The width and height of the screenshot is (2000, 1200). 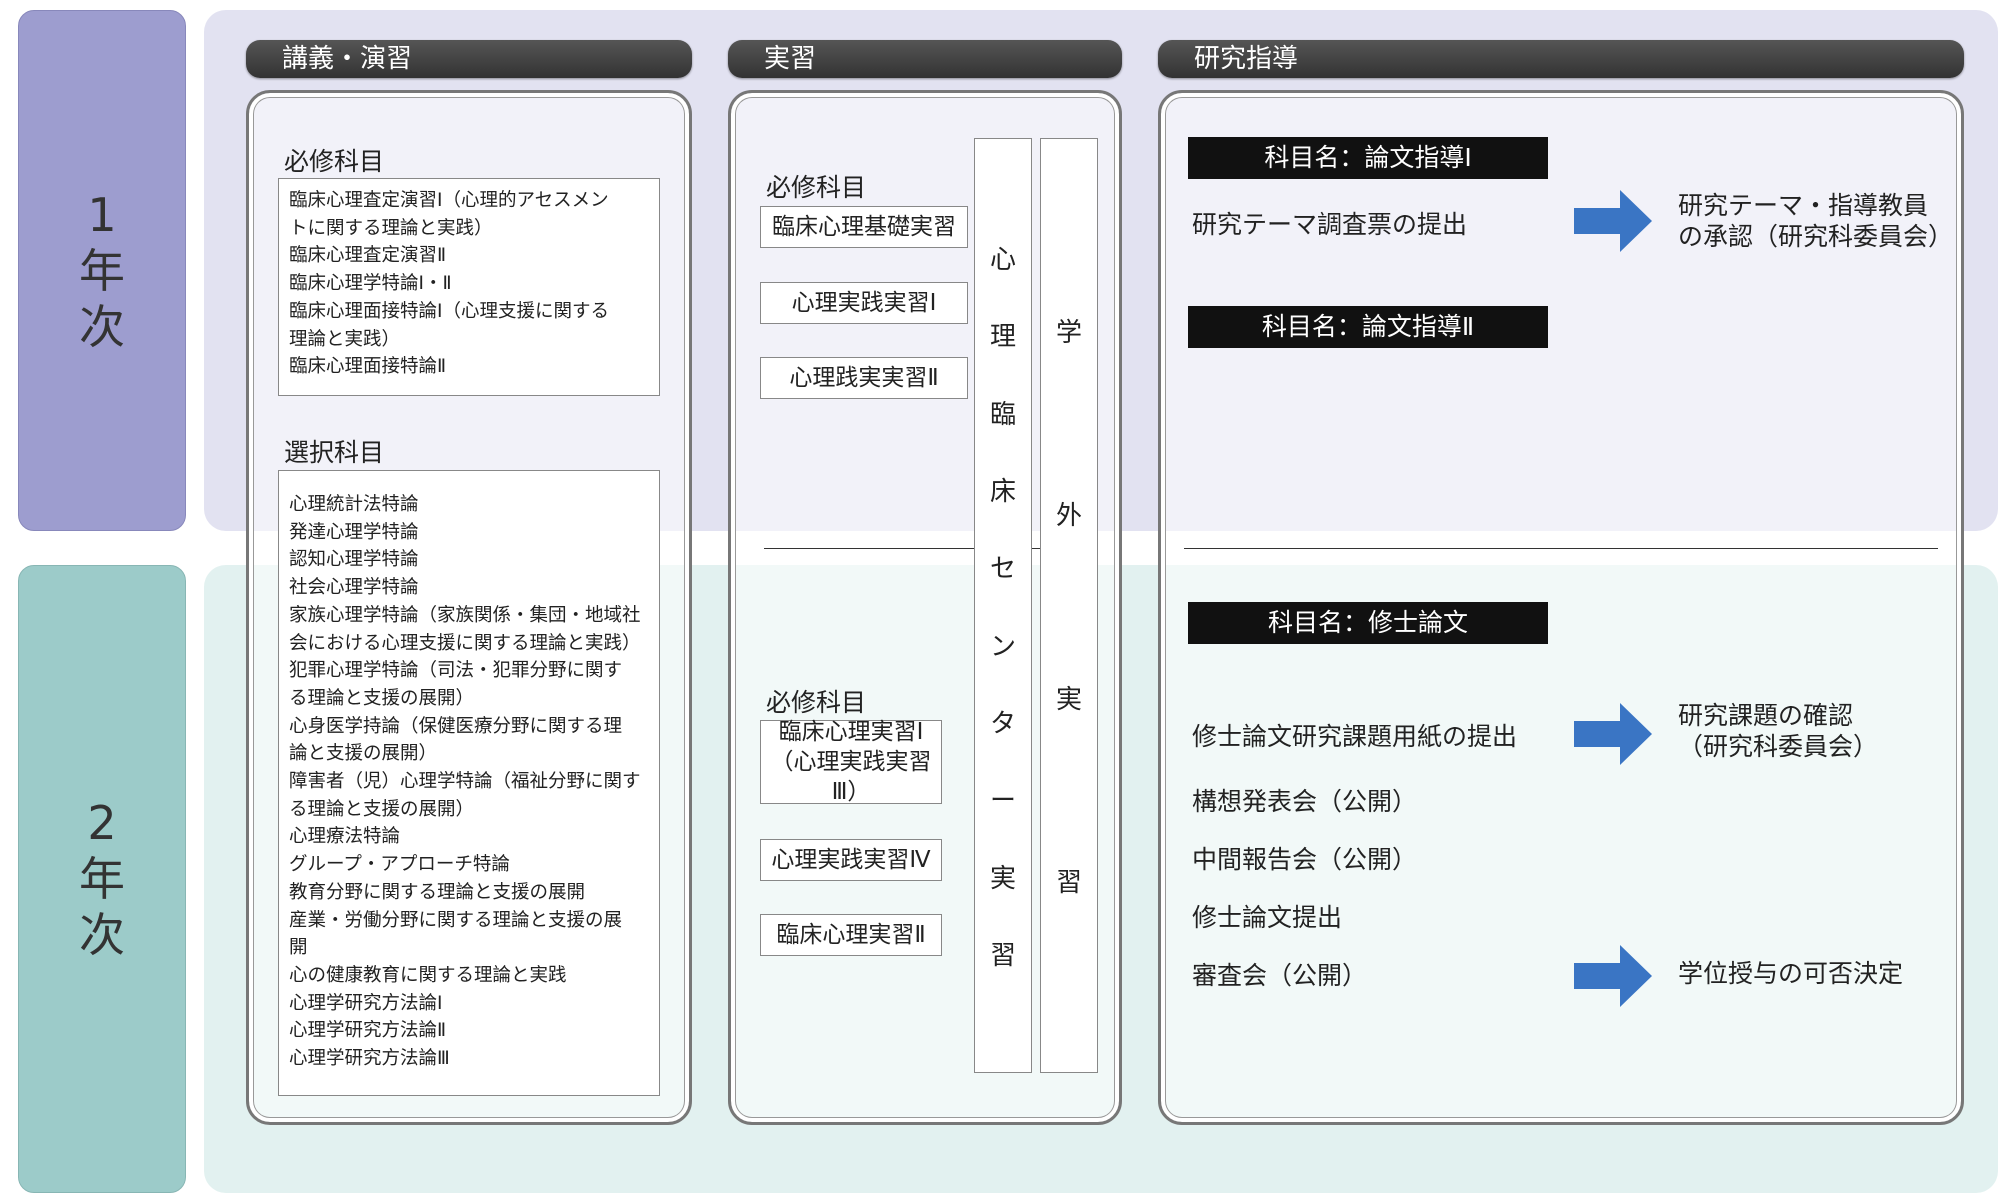 What do you see at coordinates (864, 303) in the screenshot?
I see `practicum-item-practice1: 心理実践実習Ⅰ` at bounding box center [864, 303].